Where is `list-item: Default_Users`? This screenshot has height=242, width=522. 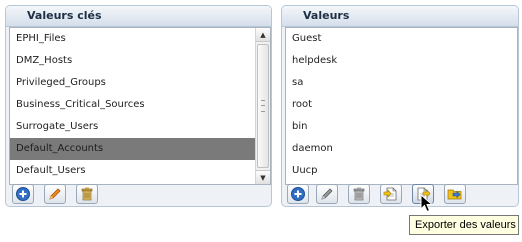 list-item: Default_Users is located at coordinates (140, 171).